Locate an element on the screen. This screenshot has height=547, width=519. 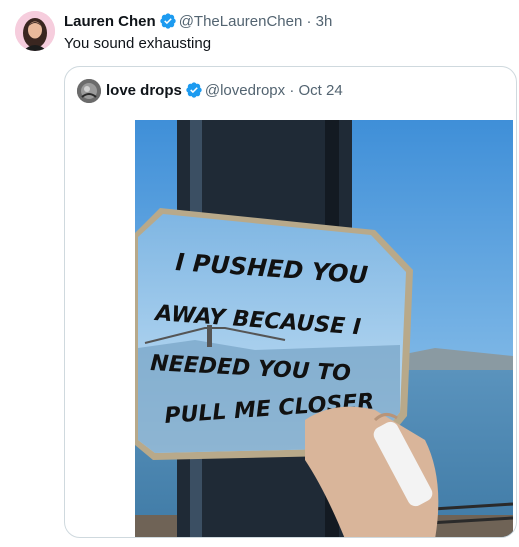
author-avatar-image is located at coordinates (35, 31).